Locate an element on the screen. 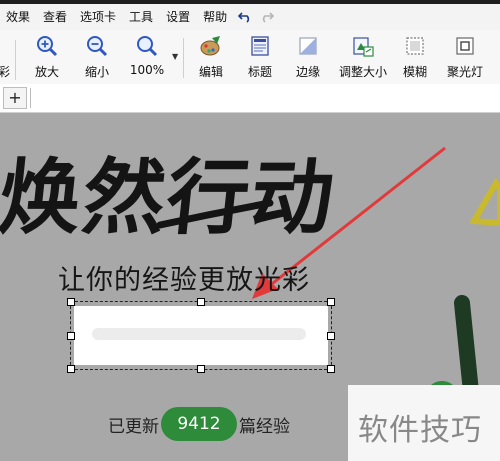 This screenshot has height=461, width=500. menu-effects: 效果 is located at coordinates (18, 17).